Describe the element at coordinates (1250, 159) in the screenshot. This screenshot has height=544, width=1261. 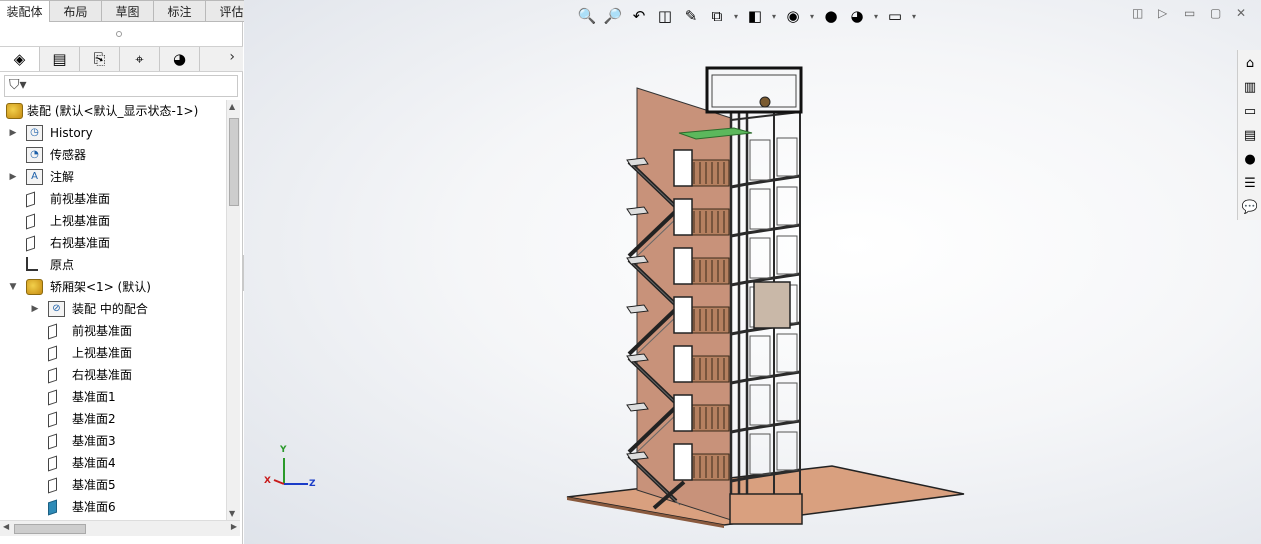
I see `appearances-icon: ●` at that location.